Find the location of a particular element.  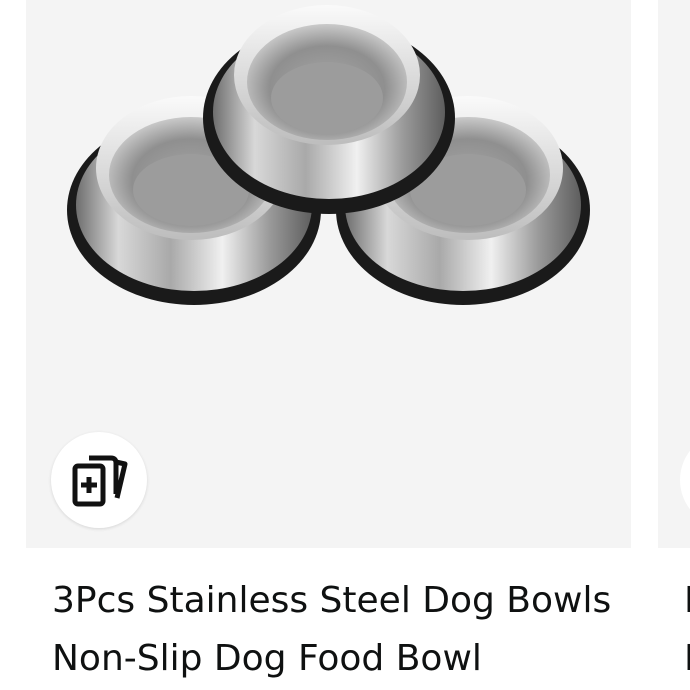

next-product-card: I I is located at coordinates (674, 345).